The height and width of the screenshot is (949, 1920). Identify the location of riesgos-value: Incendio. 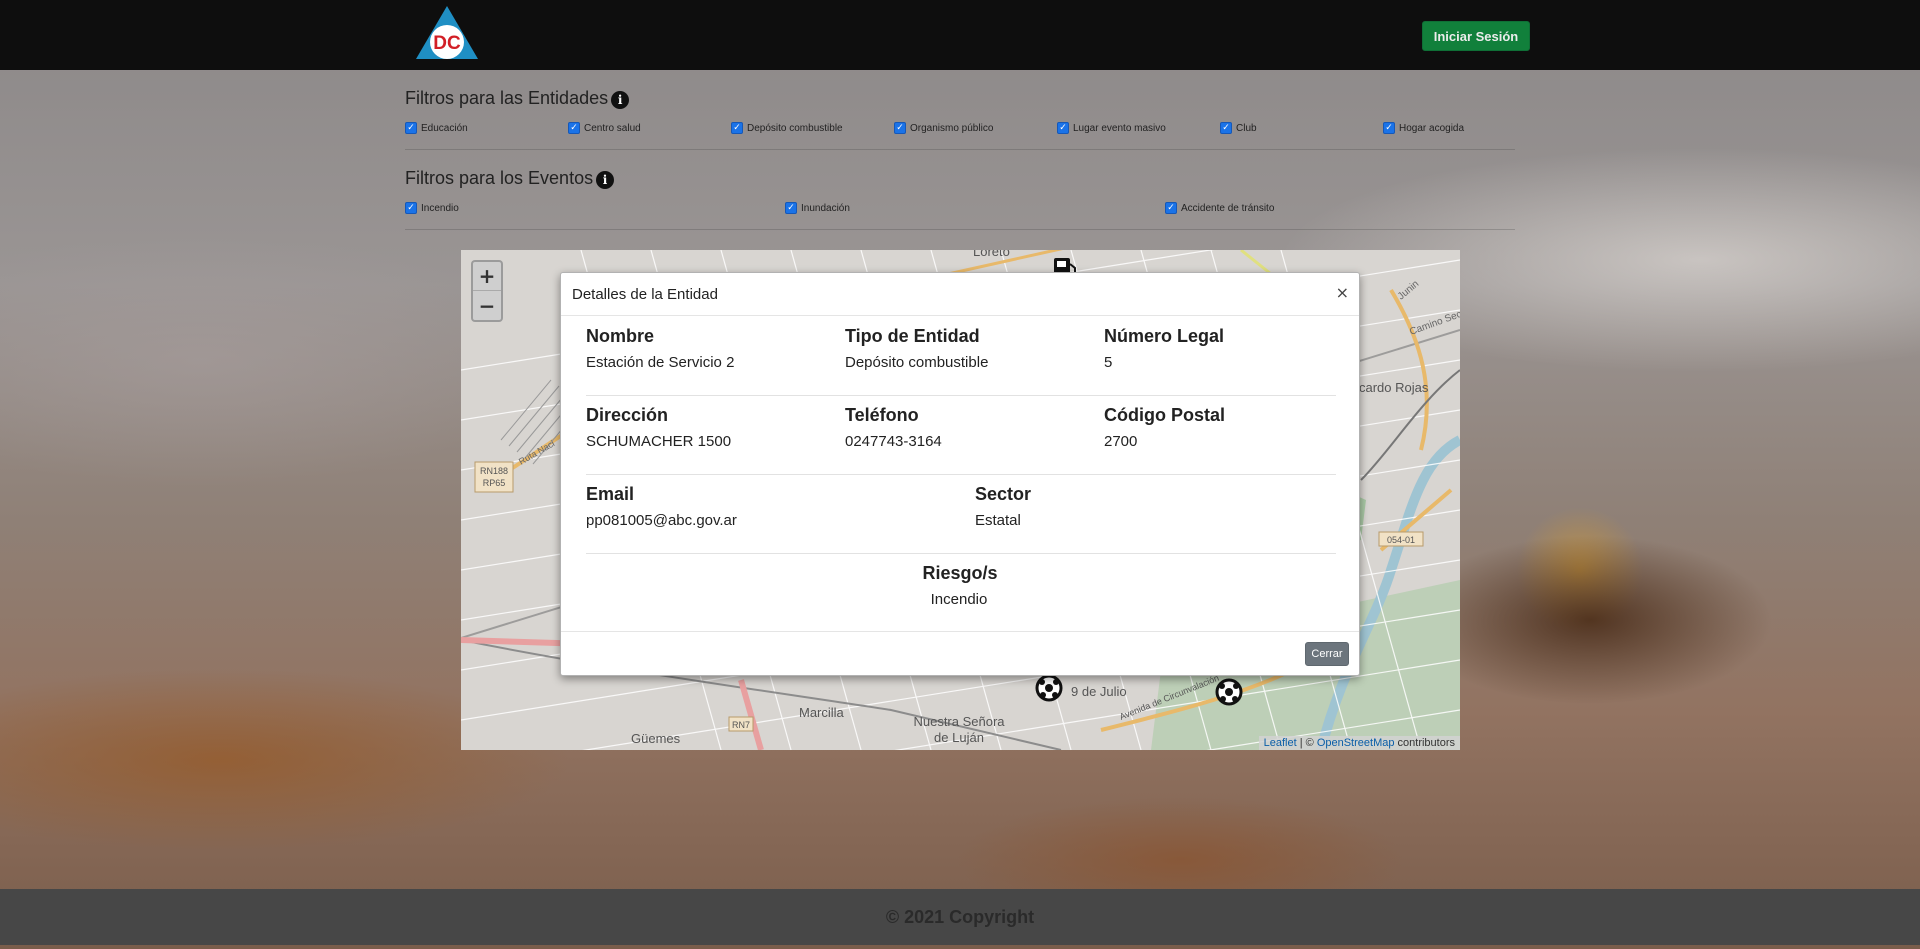
(959, 599).